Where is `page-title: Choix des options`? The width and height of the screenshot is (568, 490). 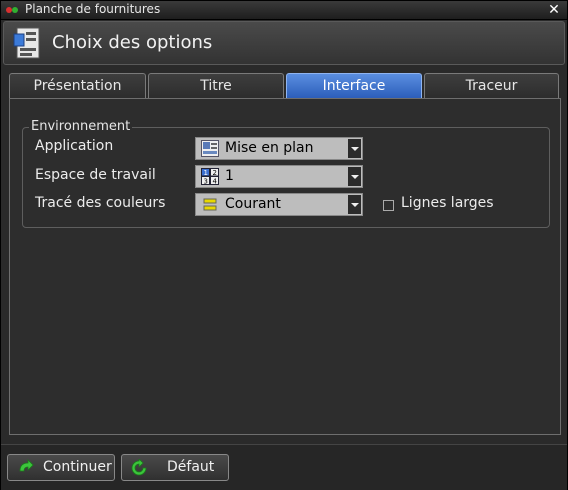 page-title: Choix des options is located at coordinates (132, 42).